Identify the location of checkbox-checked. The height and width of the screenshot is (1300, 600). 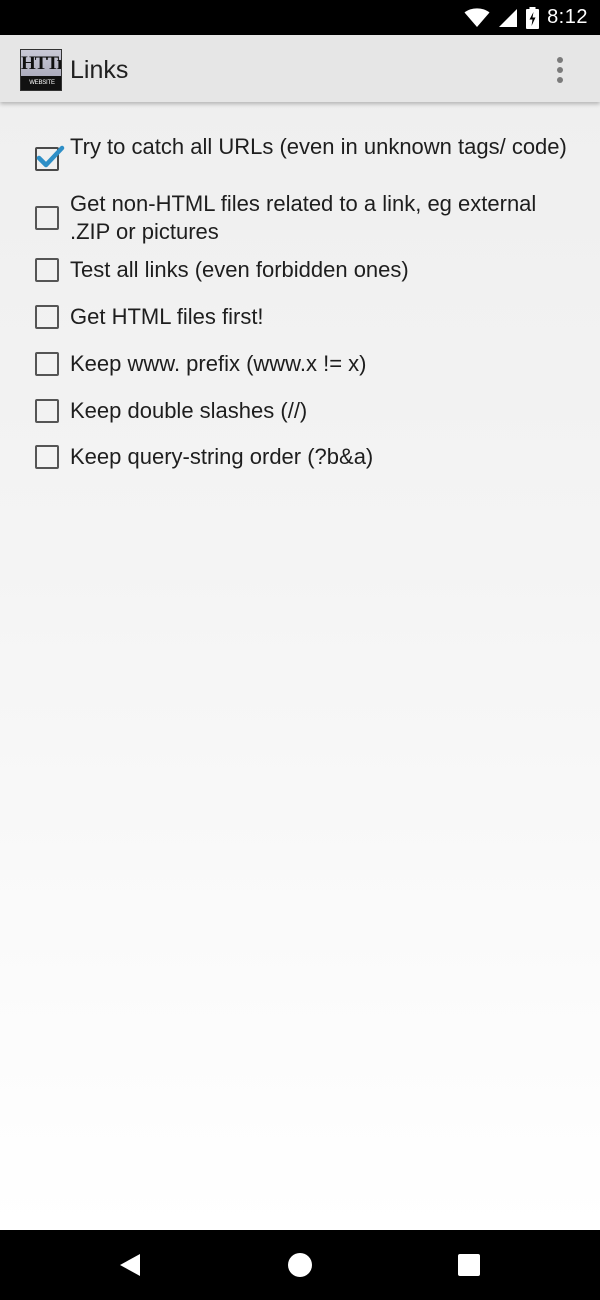
(50, 158).